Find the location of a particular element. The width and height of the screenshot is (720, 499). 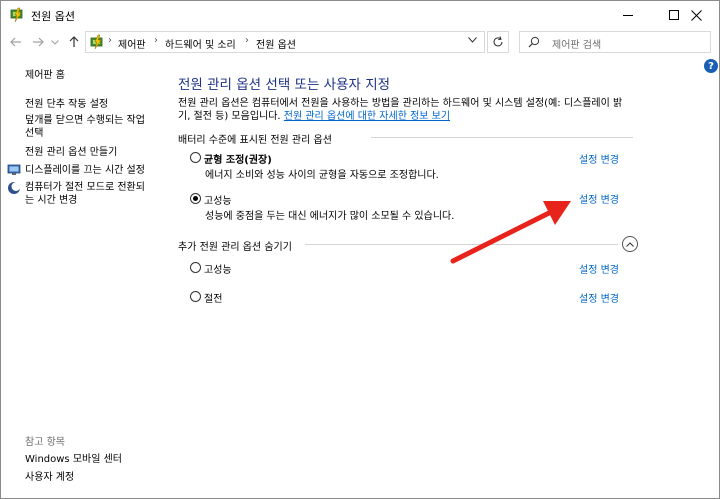

references-heading: 참고 항목 is located at coordinates (45, 442).